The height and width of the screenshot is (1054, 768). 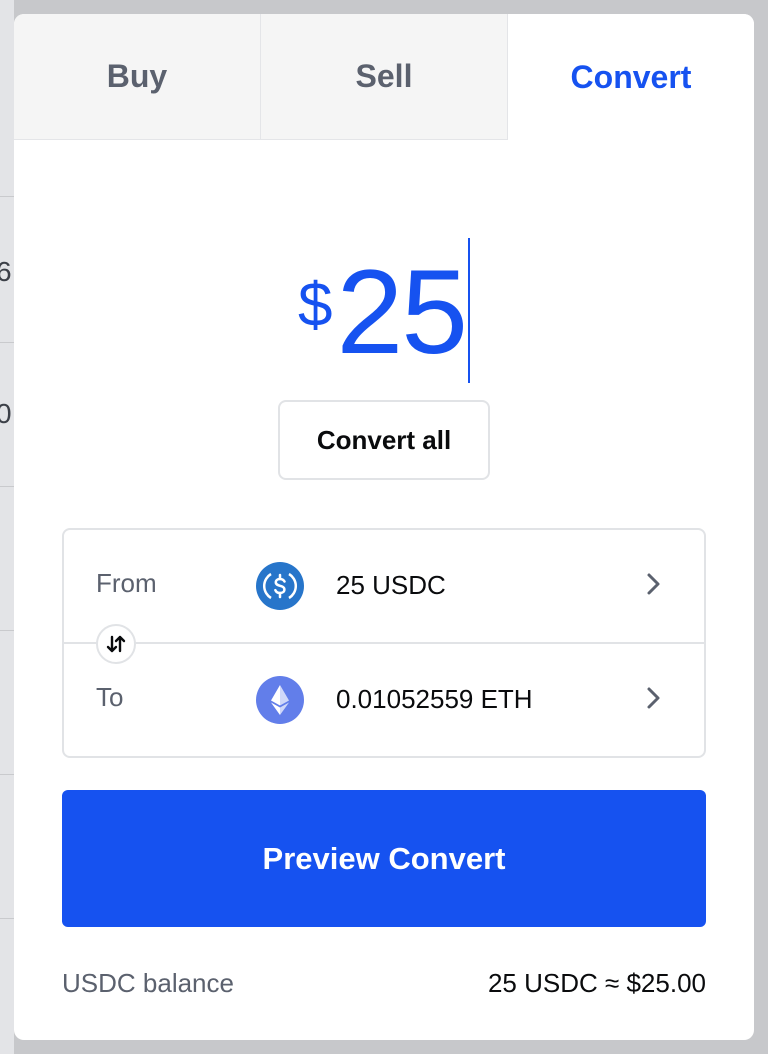 I want to click on swap-assets-button, so click(x=116, y=644).